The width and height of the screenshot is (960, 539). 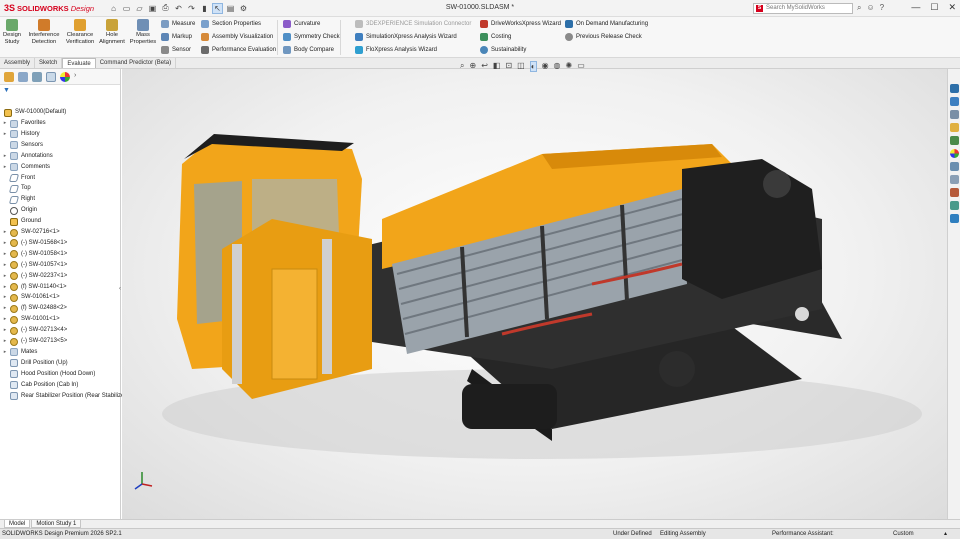 I want to click on select-icon: ↖, so click(x=217, y=8).